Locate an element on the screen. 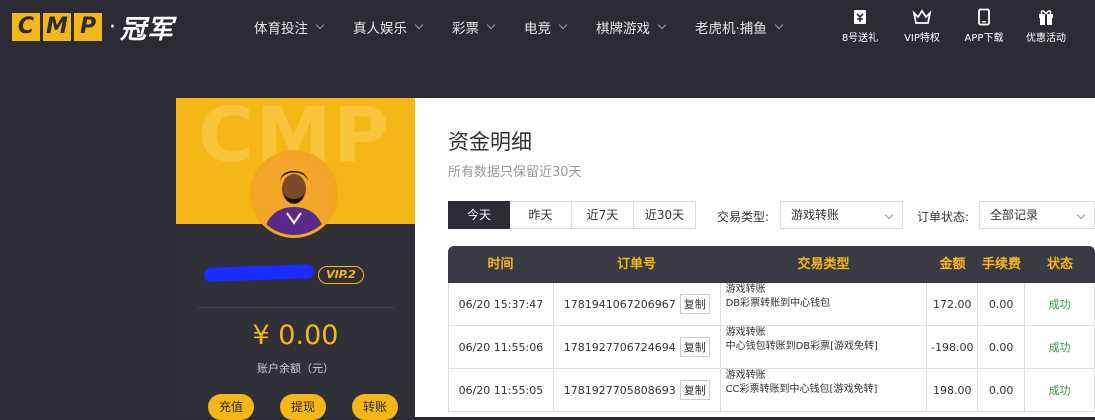 This screenshot has width=1095, height=420. column-header: 交易类型 is located at coordinates (823, 264).